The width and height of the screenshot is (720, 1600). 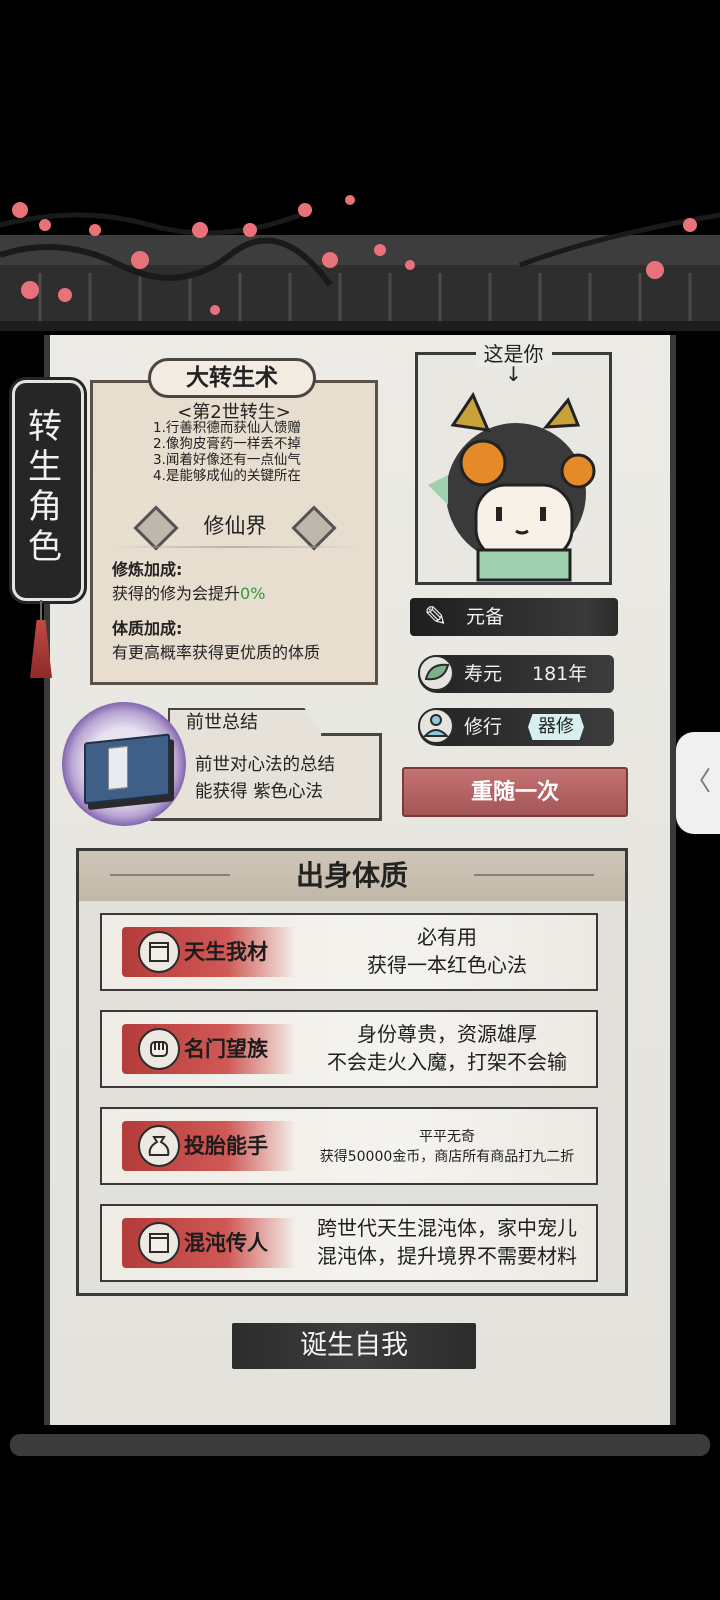 I want to click on lifespan-row: 寿元 181年, so click(x=516, y=674).